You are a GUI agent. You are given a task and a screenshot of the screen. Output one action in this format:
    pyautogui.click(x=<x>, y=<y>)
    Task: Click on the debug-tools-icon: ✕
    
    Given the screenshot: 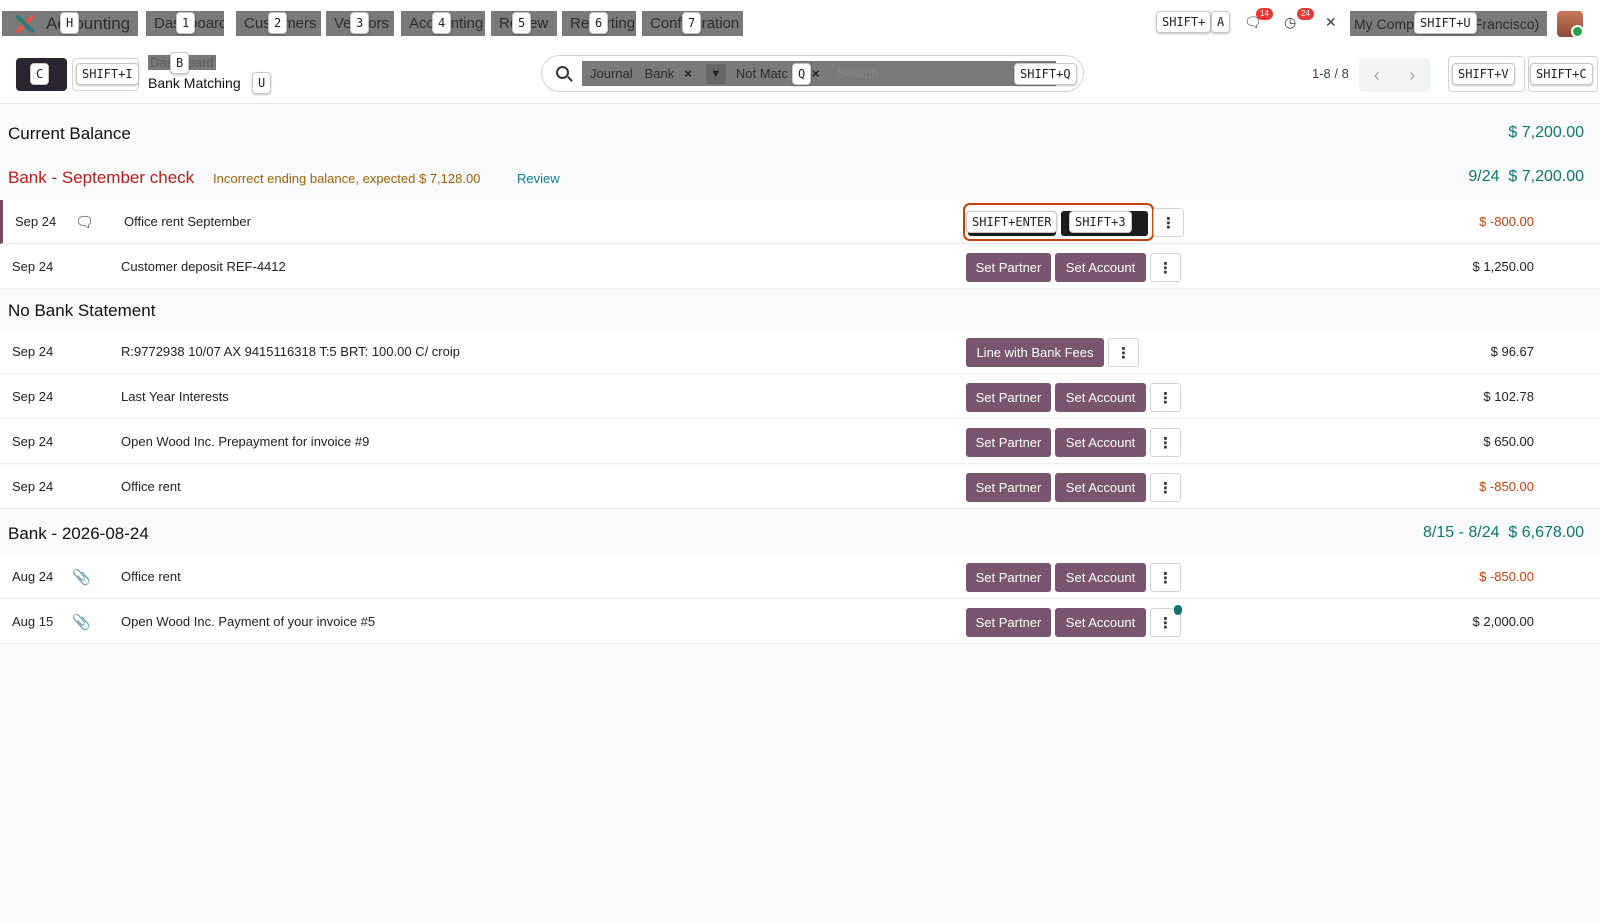 What is the action you would take?
    pyautogui.click(x=1331, y=22)
    